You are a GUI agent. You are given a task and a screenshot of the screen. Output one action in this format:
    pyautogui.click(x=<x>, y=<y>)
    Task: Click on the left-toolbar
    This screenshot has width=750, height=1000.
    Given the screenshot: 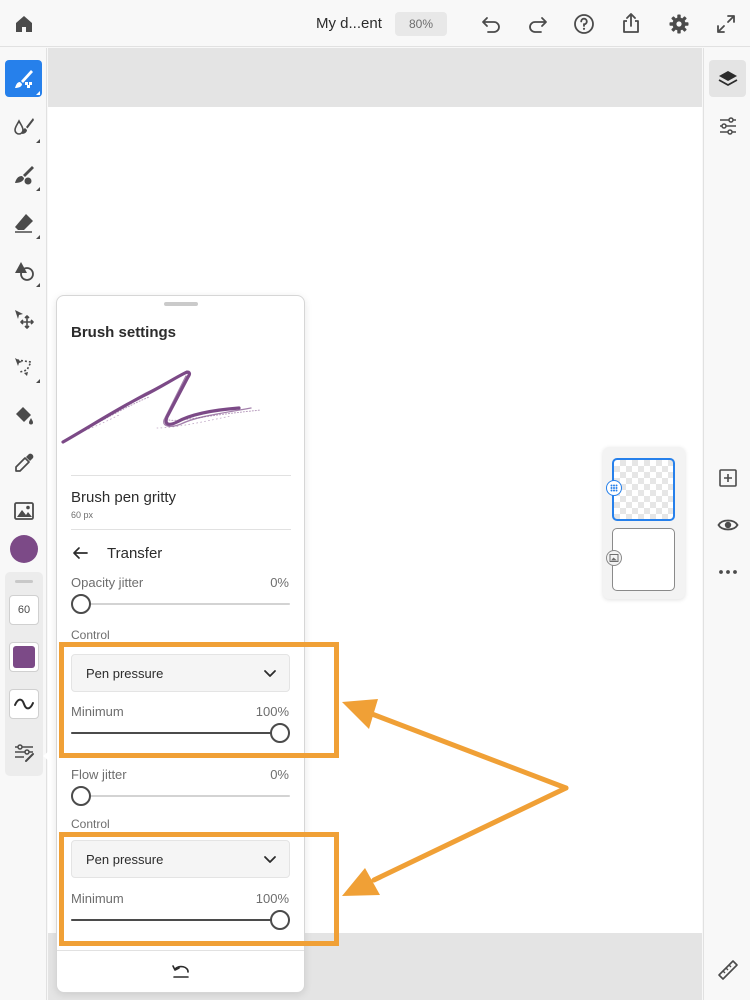 What is the action you would take?
    pyautogui.click(x=23, y=524)
    